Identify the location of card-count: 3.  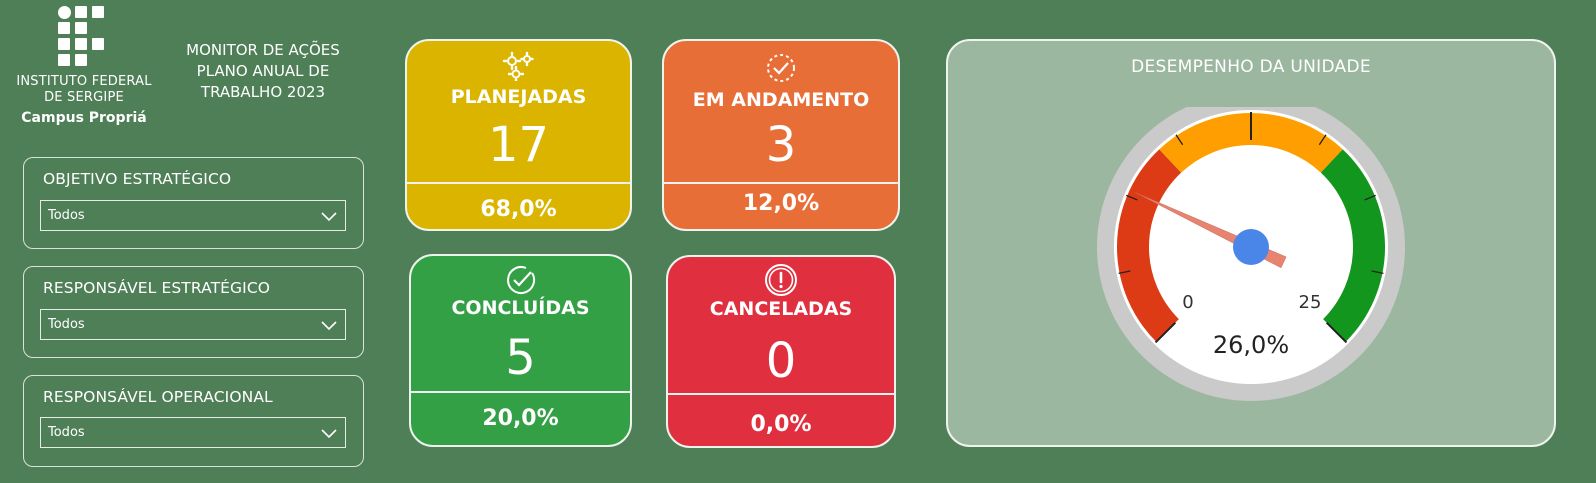
(781, 145).